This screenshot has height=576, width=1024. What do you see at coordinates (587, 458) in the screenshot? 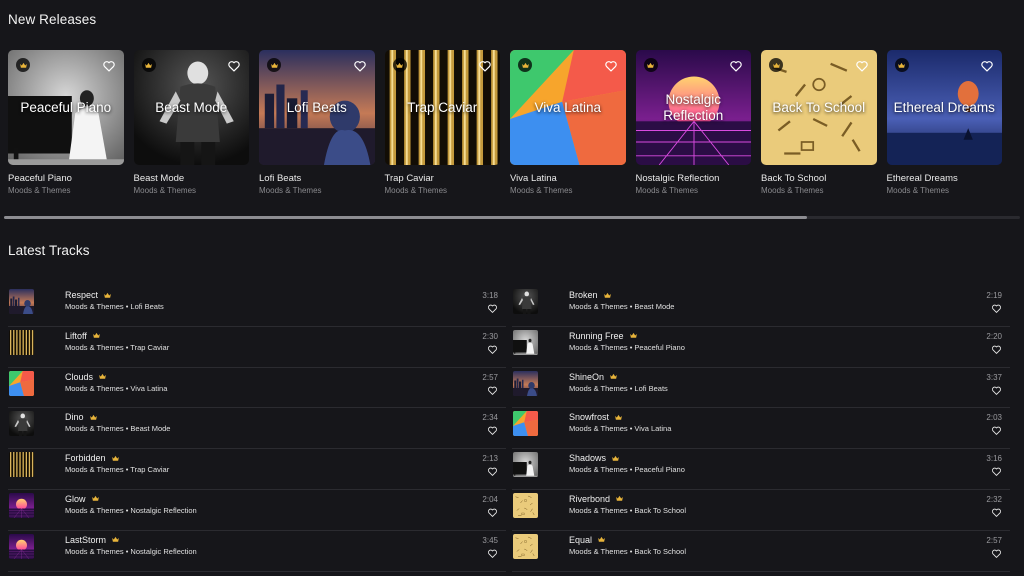
I see `track-title: Shadows` at bounding box center [587, 458].